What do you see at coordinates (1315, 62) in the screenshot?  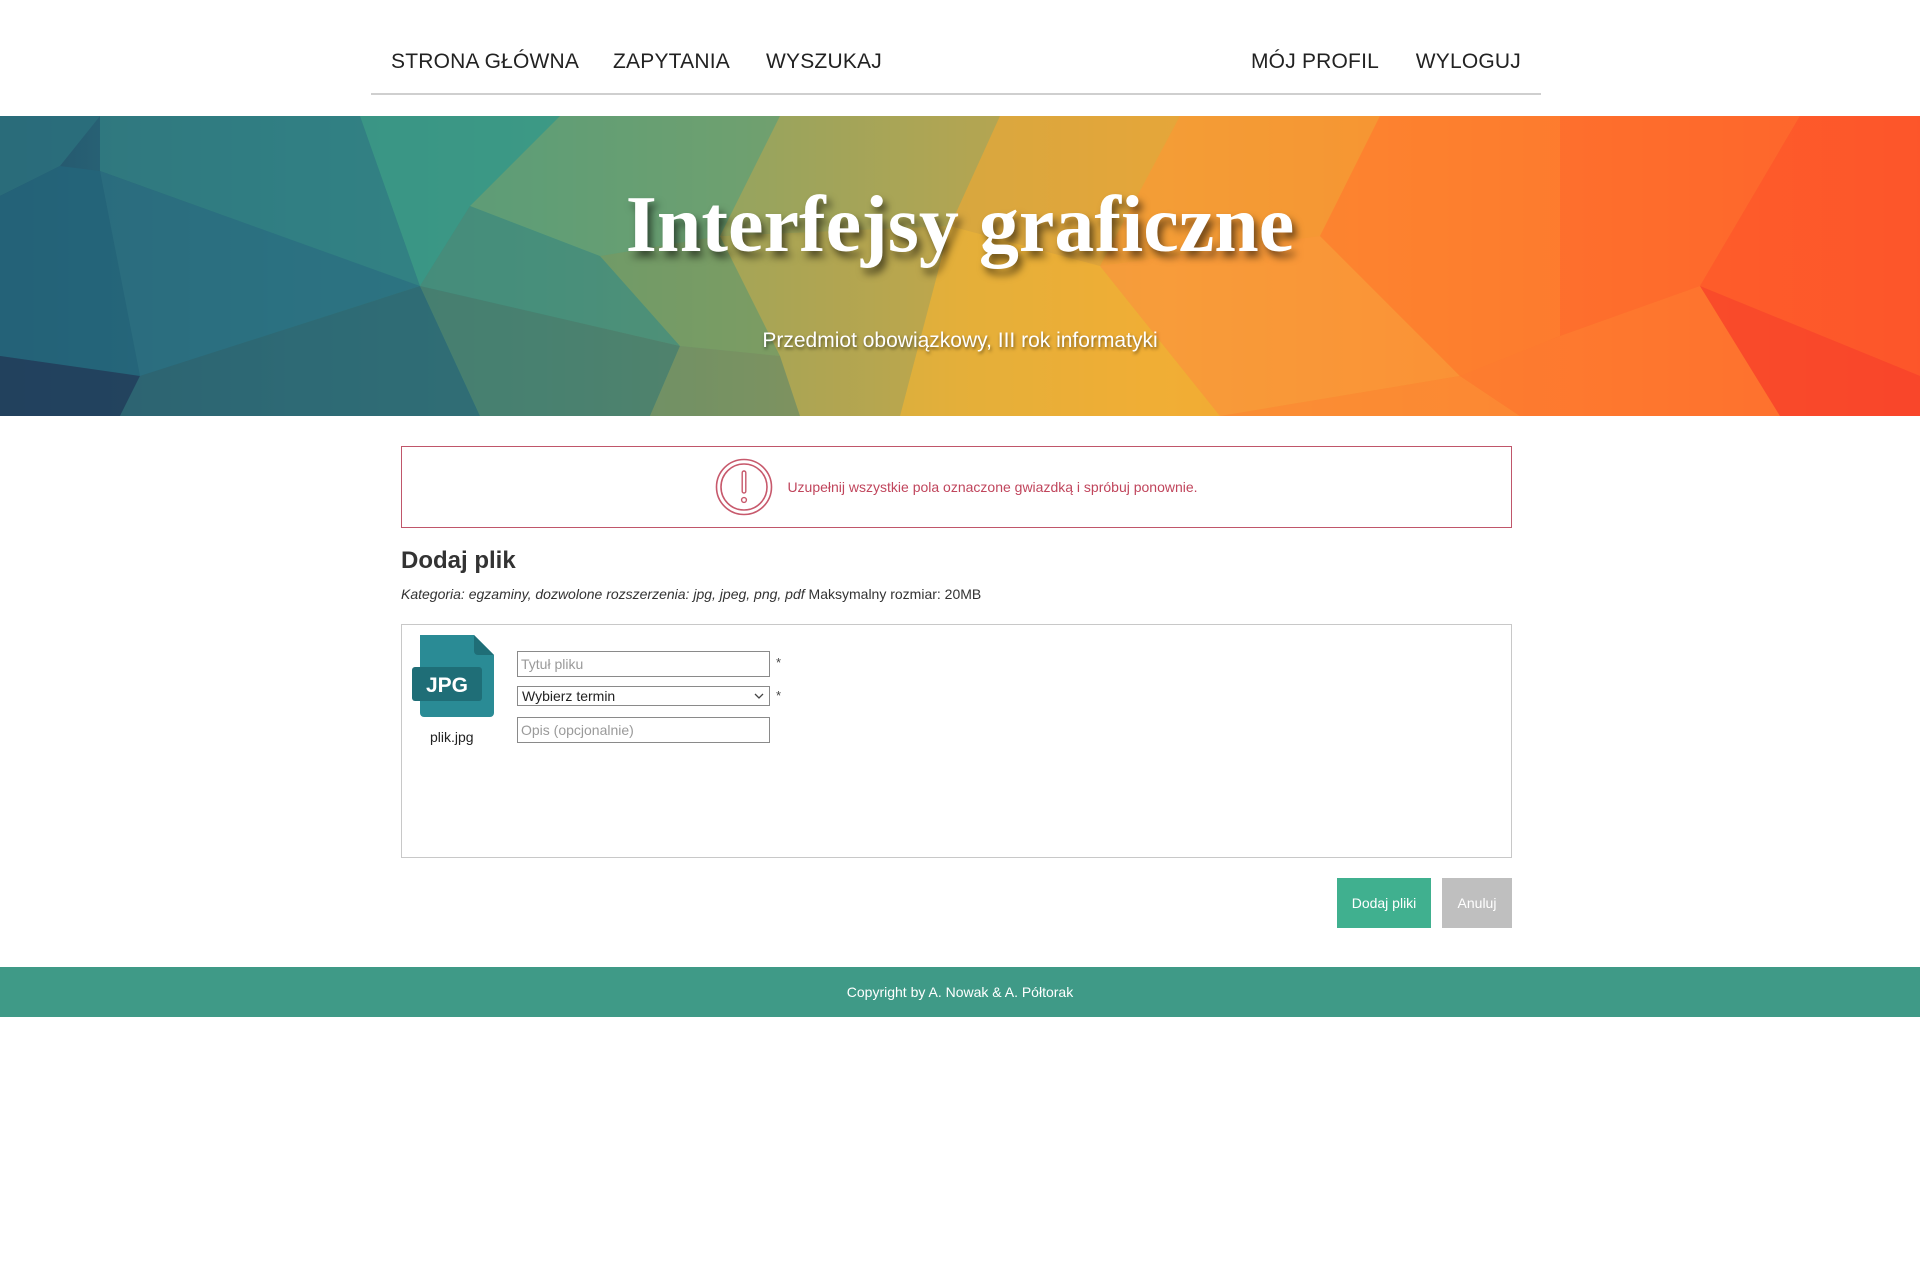 I see `nav-link-profile: MÓJ PROFIL` at bounding box center [1315, 62].